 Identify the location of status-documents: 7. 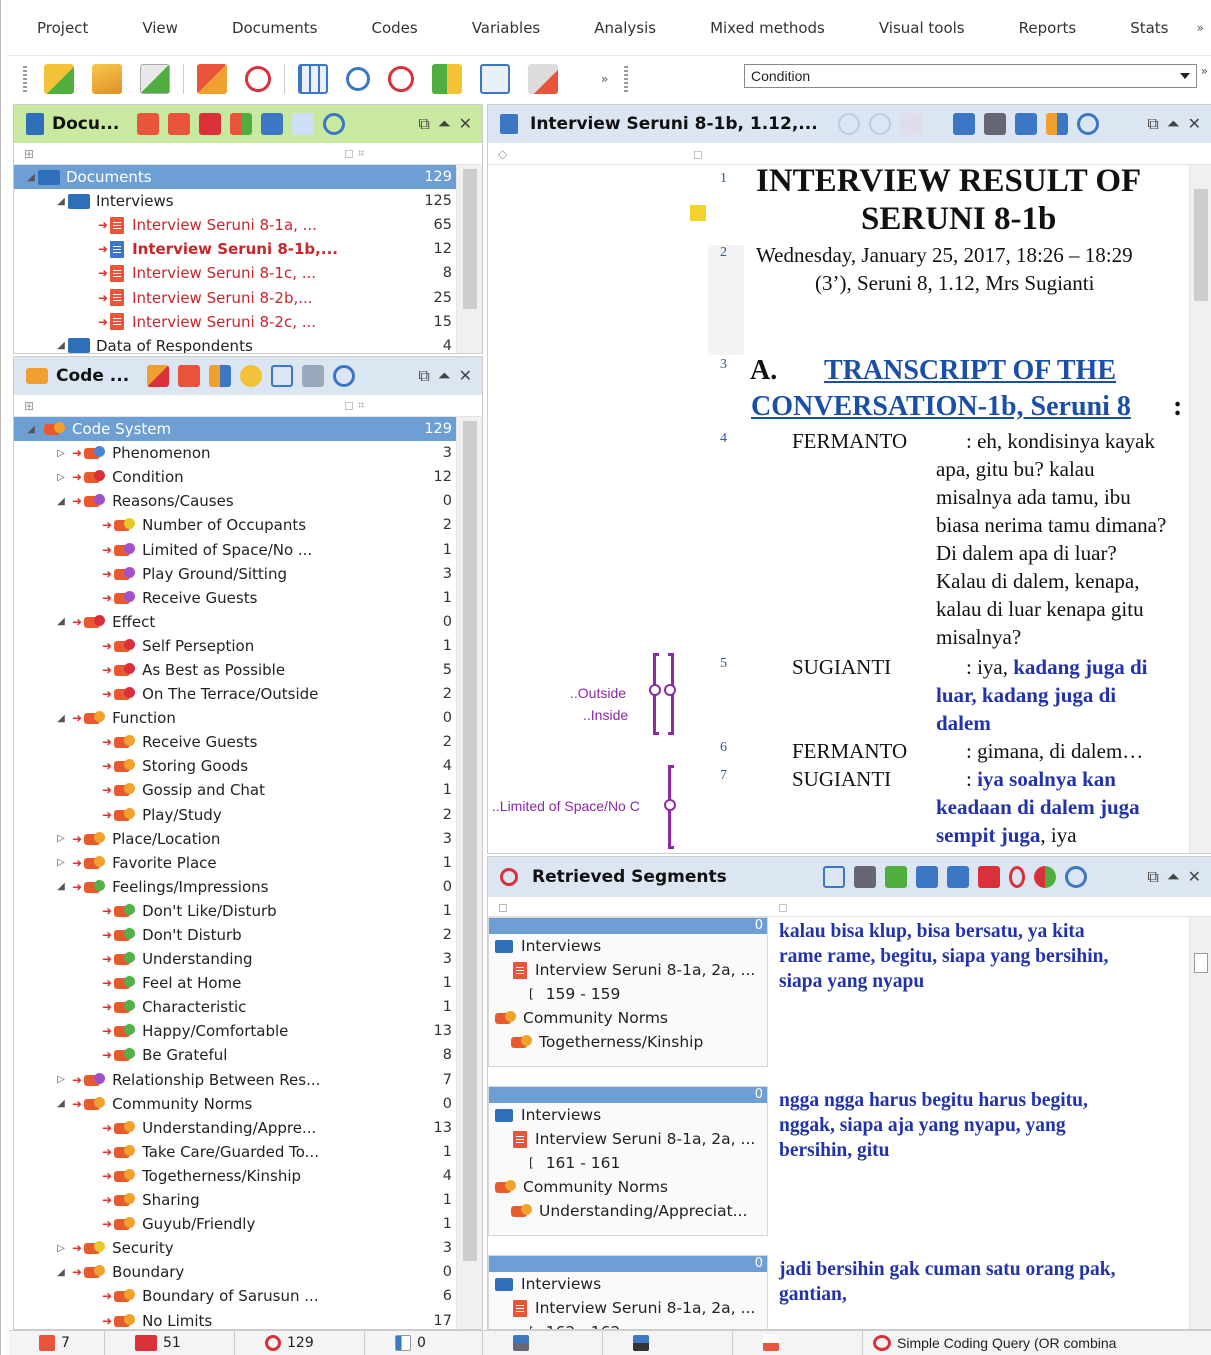
(57, 1342).